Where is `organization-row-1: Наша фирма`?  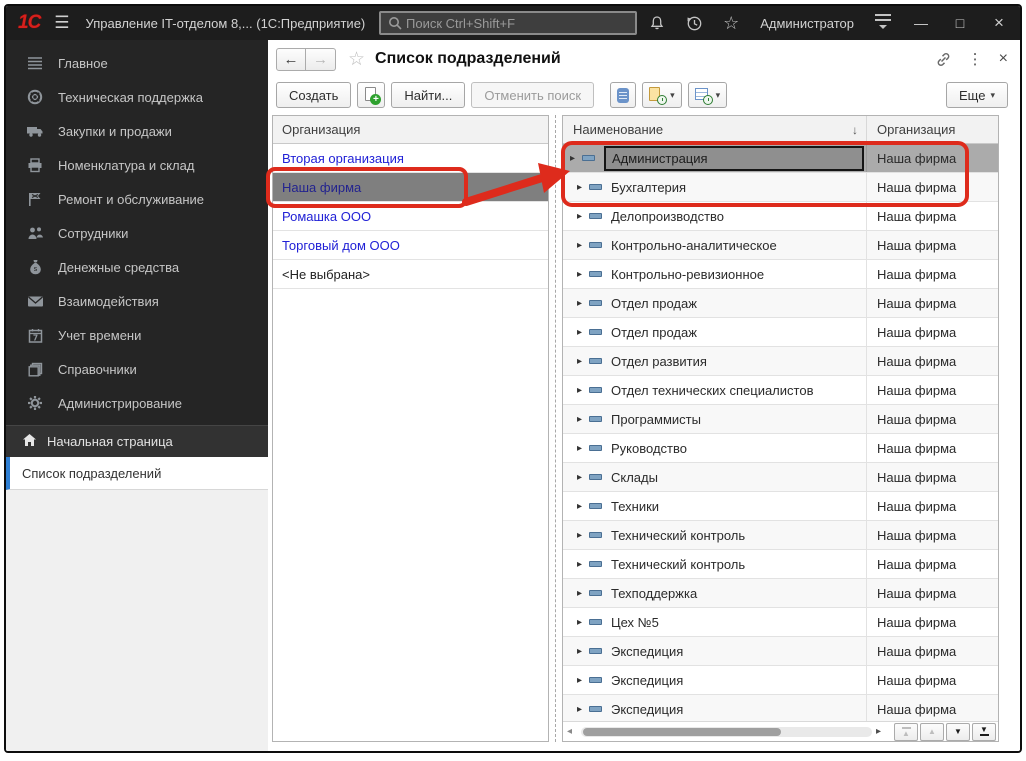
organization-row-1: Наша фирма is located at coordinates (410, 187).